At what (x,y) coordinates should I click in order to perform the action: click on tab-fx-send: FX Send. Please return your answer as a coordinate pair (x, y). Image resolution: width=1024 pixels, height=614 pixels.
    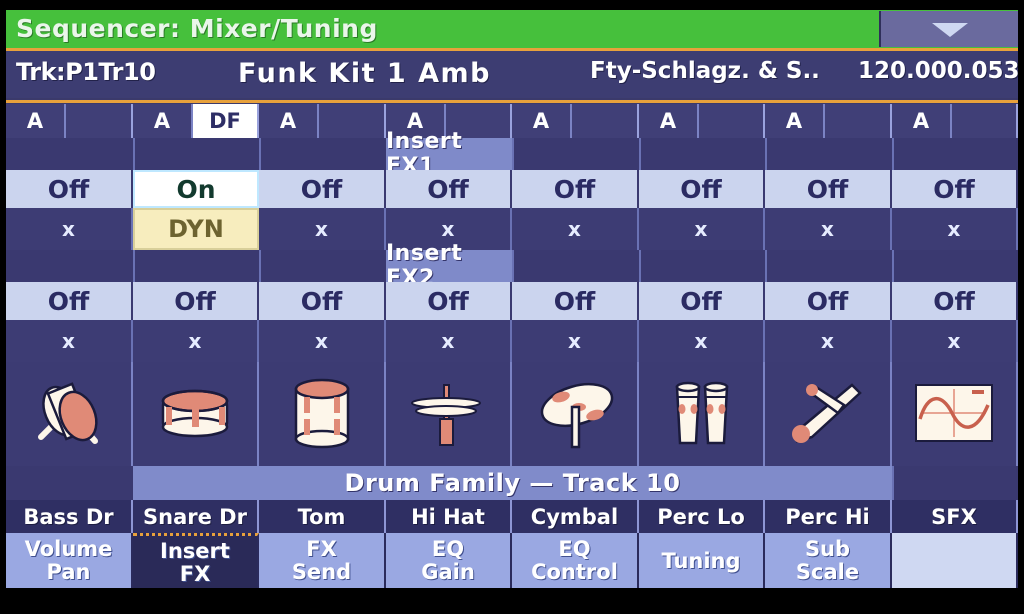
    Looking at the image, I should click on (322, 560).